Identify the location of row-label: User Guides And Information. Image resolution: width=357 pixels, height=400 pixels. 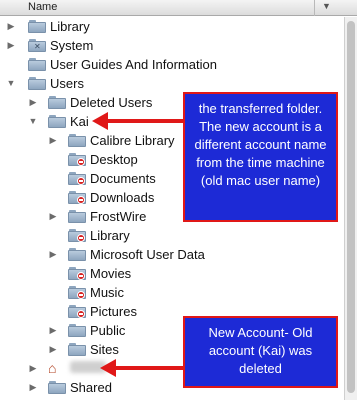
(133, 64).